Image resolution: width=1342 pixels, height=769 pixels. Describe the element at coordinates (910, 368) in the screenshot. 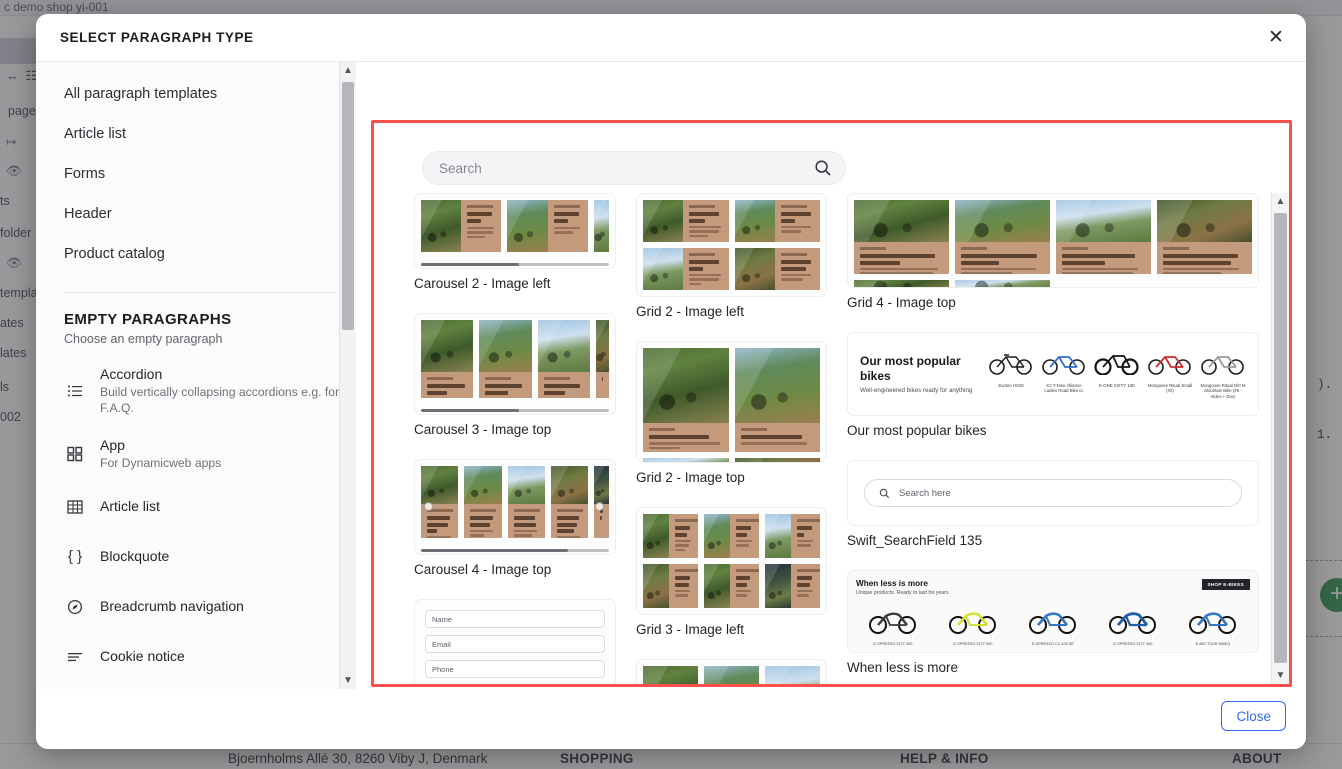

I see `preview-heading: Our most popular bikes` at that location.